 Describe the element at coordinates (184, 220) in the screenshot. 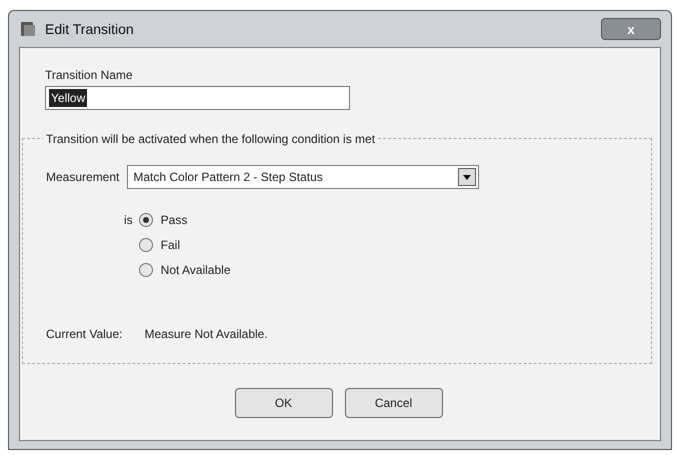

I see `radio-option: Pass` at that location.